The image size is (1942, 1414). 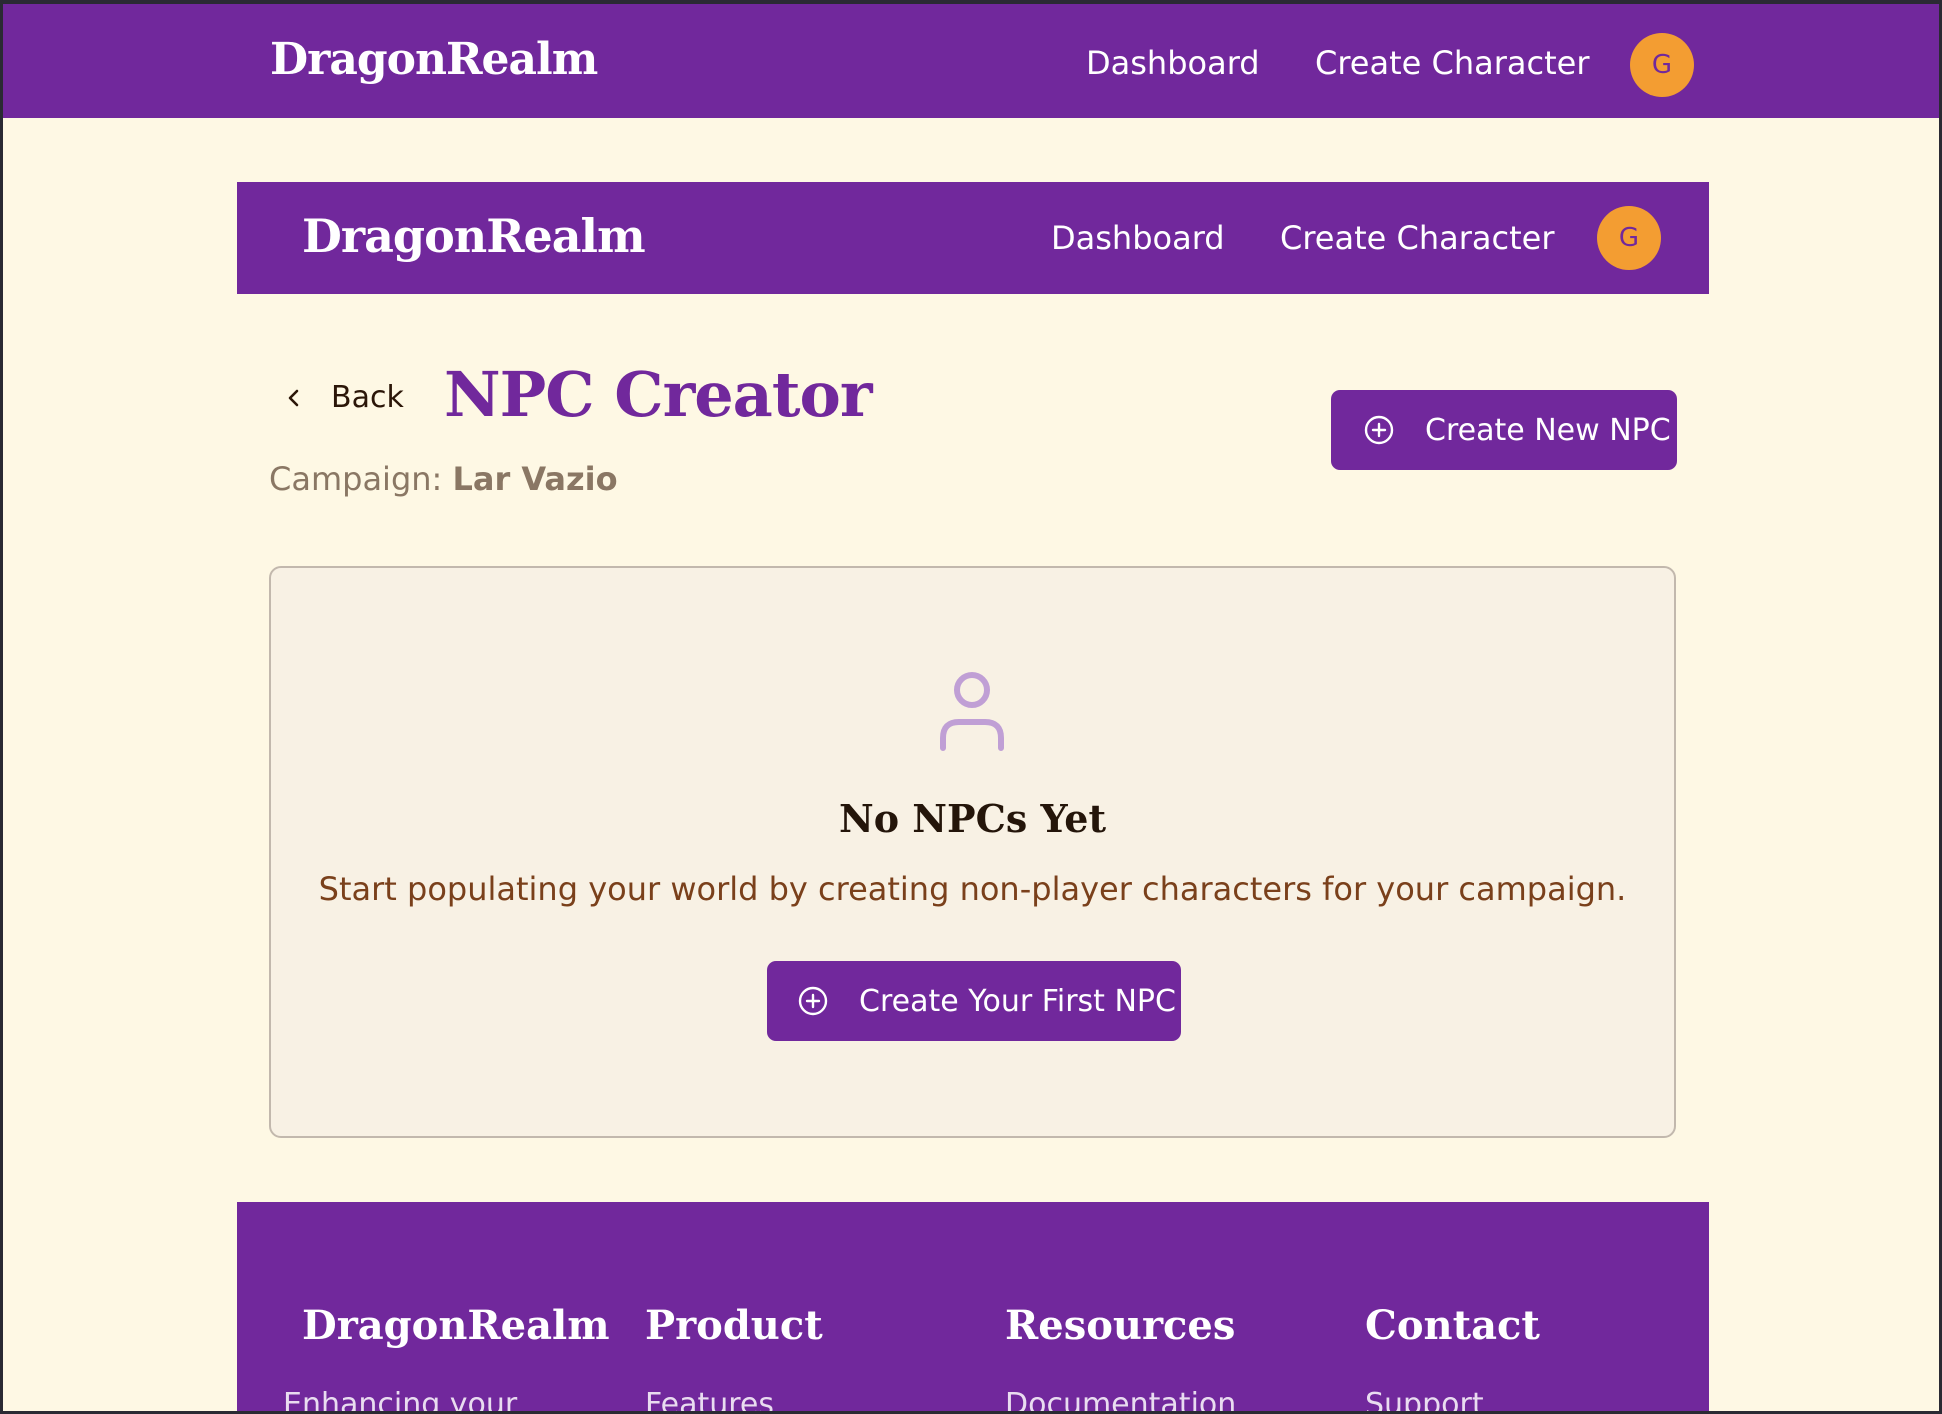 What do you see at coordinates (1173, 63) in the screenshot?
I see `nav-link-dashboard: Dashboard` at bounding box center [1173, 63].